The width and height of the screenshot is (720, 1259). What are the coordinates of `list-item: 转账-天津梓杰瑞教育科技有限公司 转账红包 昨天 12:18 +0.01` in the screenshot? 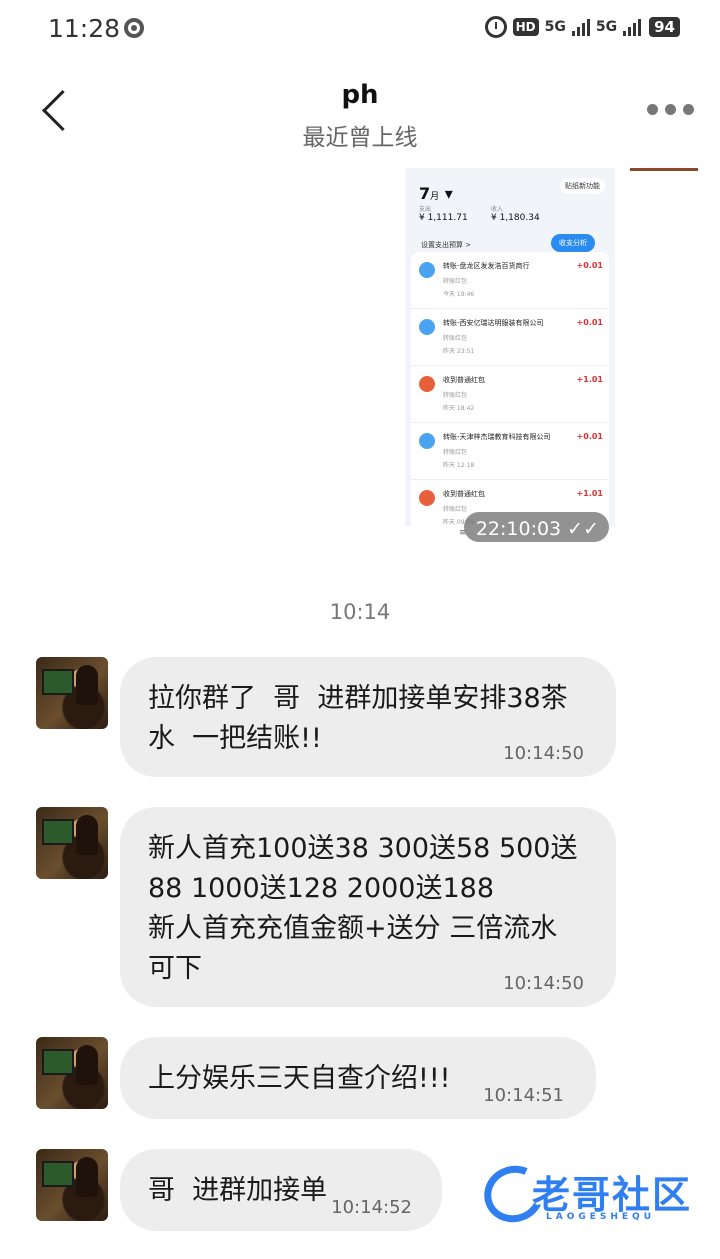 It's located at (510, 451).